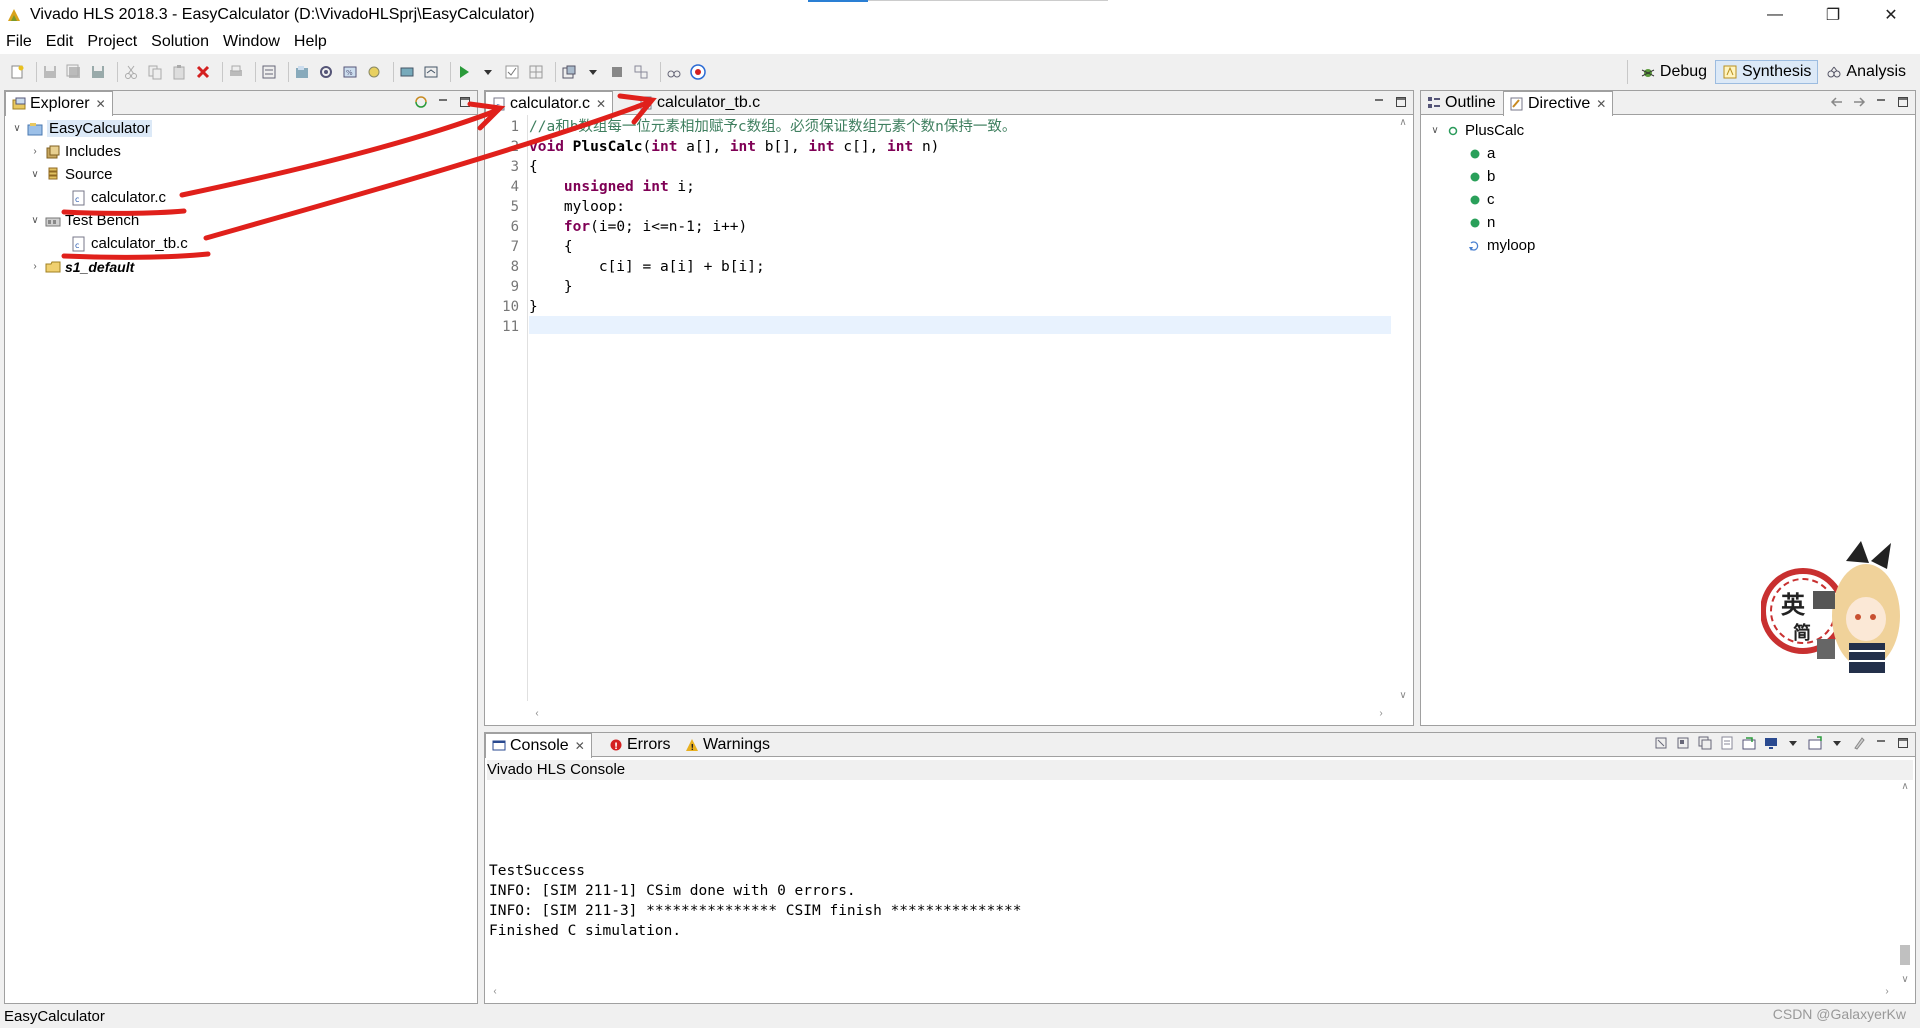  I want to click on tab-calculator-tb-c: c calculator_tb.c, so click(699, 103).